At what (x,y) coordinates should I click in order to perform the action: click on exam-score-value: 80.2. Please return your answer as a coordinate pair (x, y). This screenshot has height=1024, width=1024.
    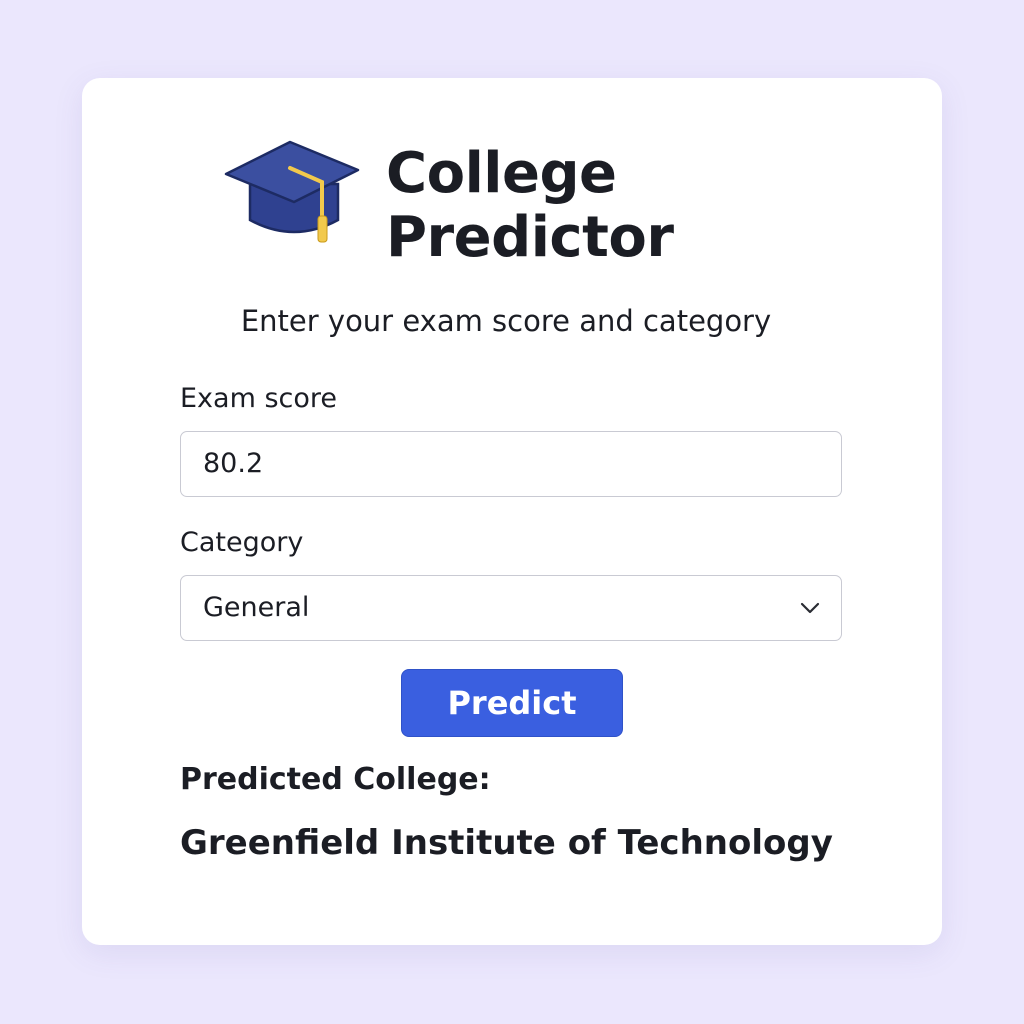
    Looking at the image, I should click on (233, 463).